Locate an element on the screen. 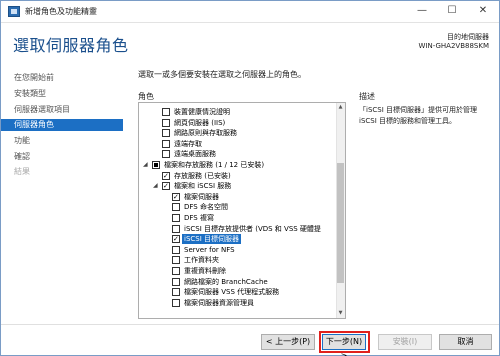  page-title: 選取伺服器角色 is located at coordinates (71, 45).